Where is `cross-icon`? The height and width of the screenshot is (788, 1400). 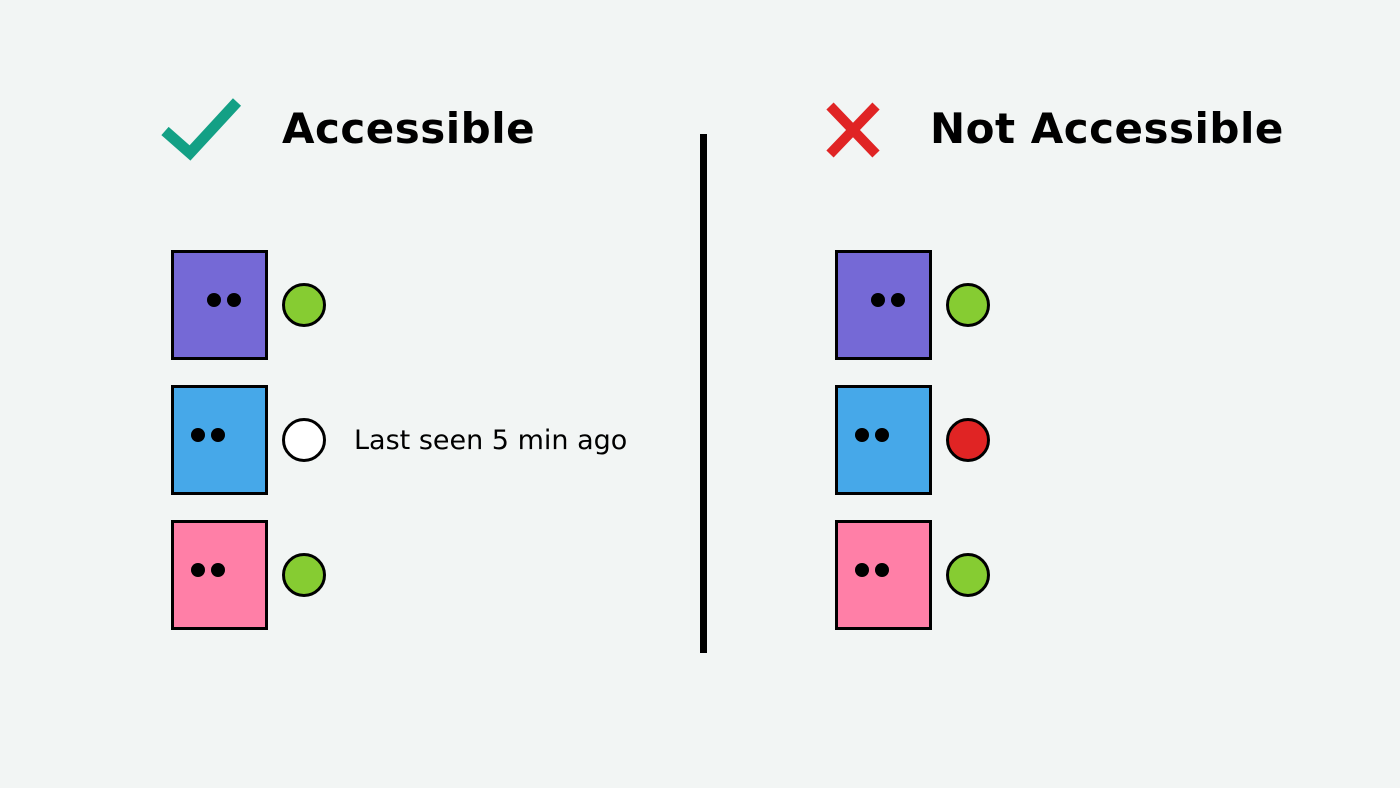 cross-icon is located at coordinates (853, 130).